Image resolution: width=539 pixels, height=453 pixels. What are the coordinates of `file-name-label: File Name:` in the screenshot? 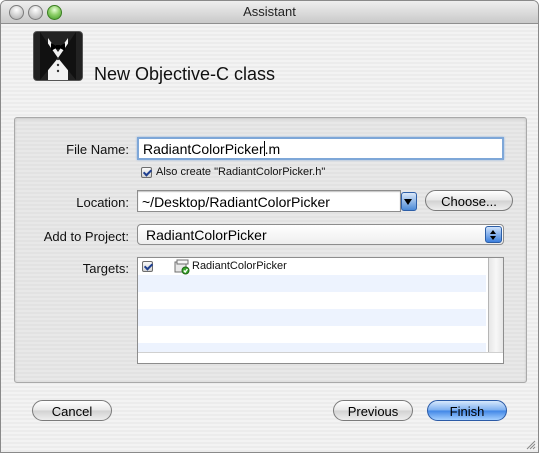 It's located at (97, 149).